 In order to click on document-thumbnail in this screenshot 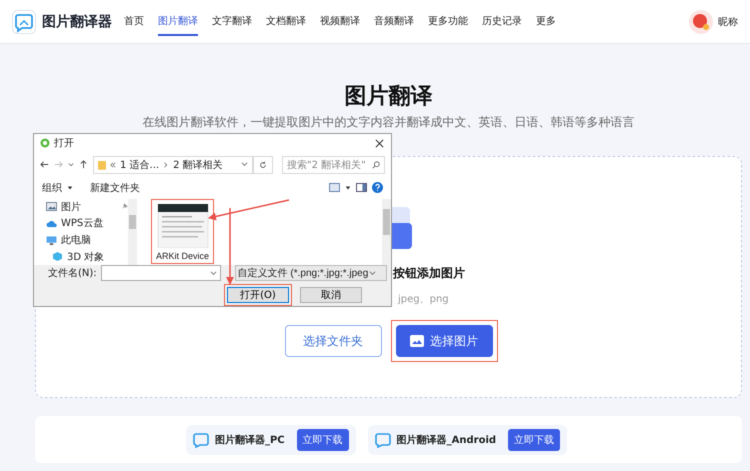, I will do `click(182, 226)`.